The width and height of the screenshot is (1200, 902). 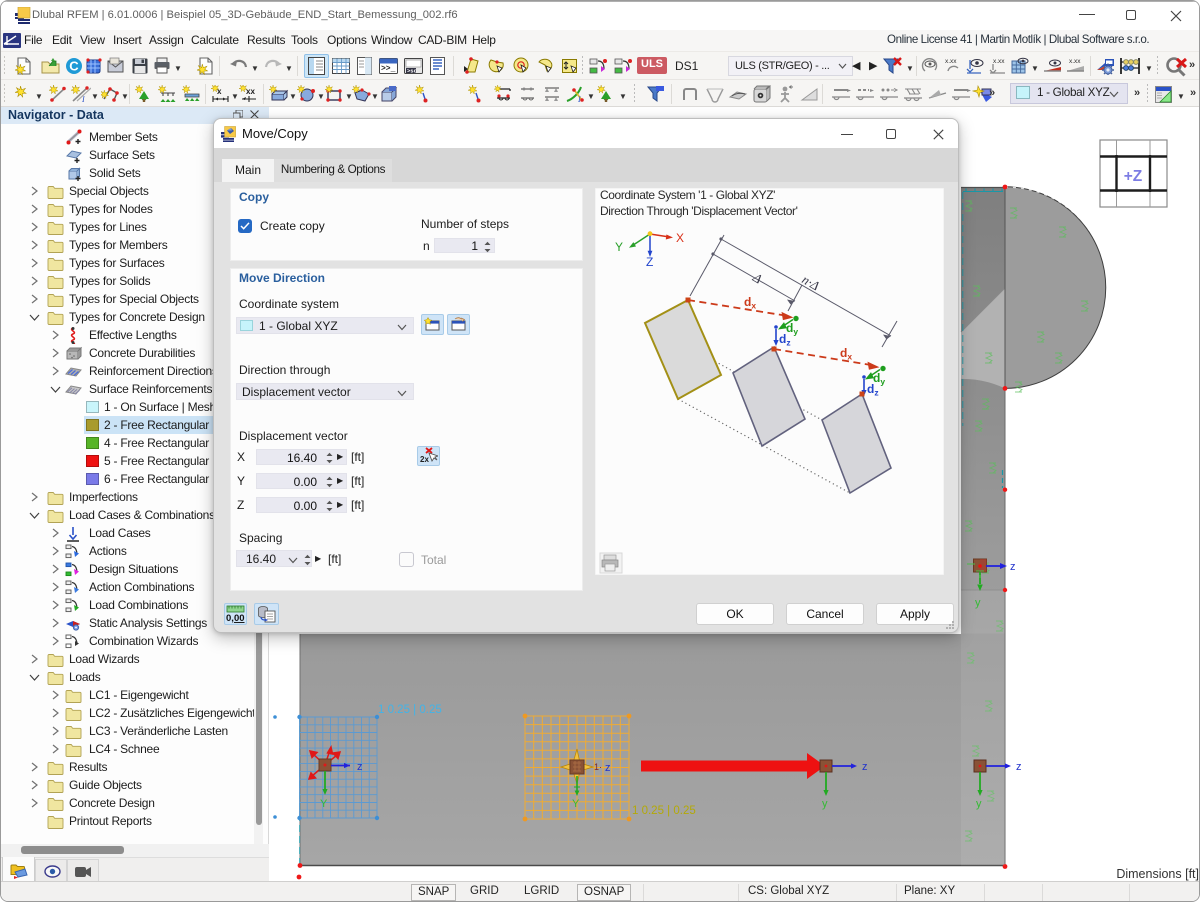 I want to click on svg-text:Coordinate System '1 - Global: Coordinate System '1 - Global XYZ', so click(x=687, y=195).